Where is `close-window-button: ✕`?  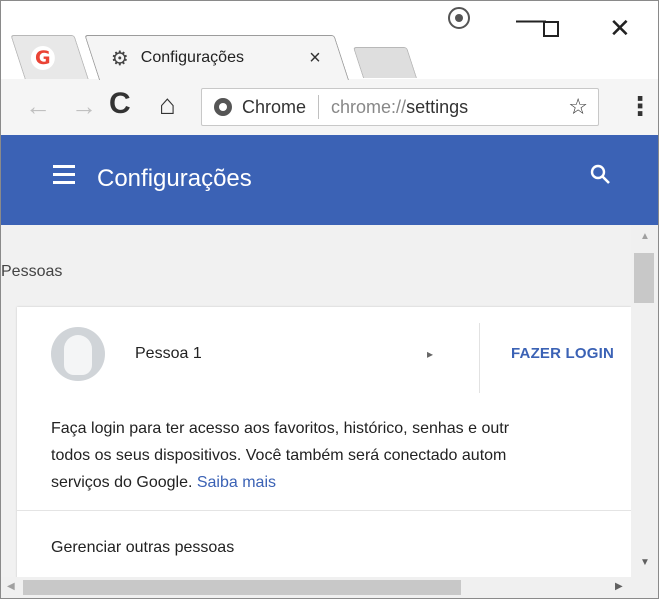
close-window-button: ✕ is located at coordinates (620, 28).